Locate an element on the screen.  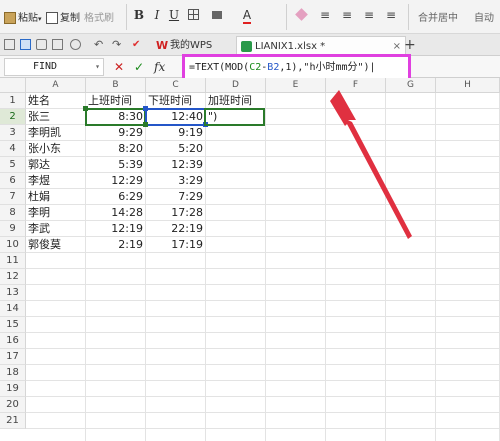
arrow-shape is located at coordinates (371, 164).